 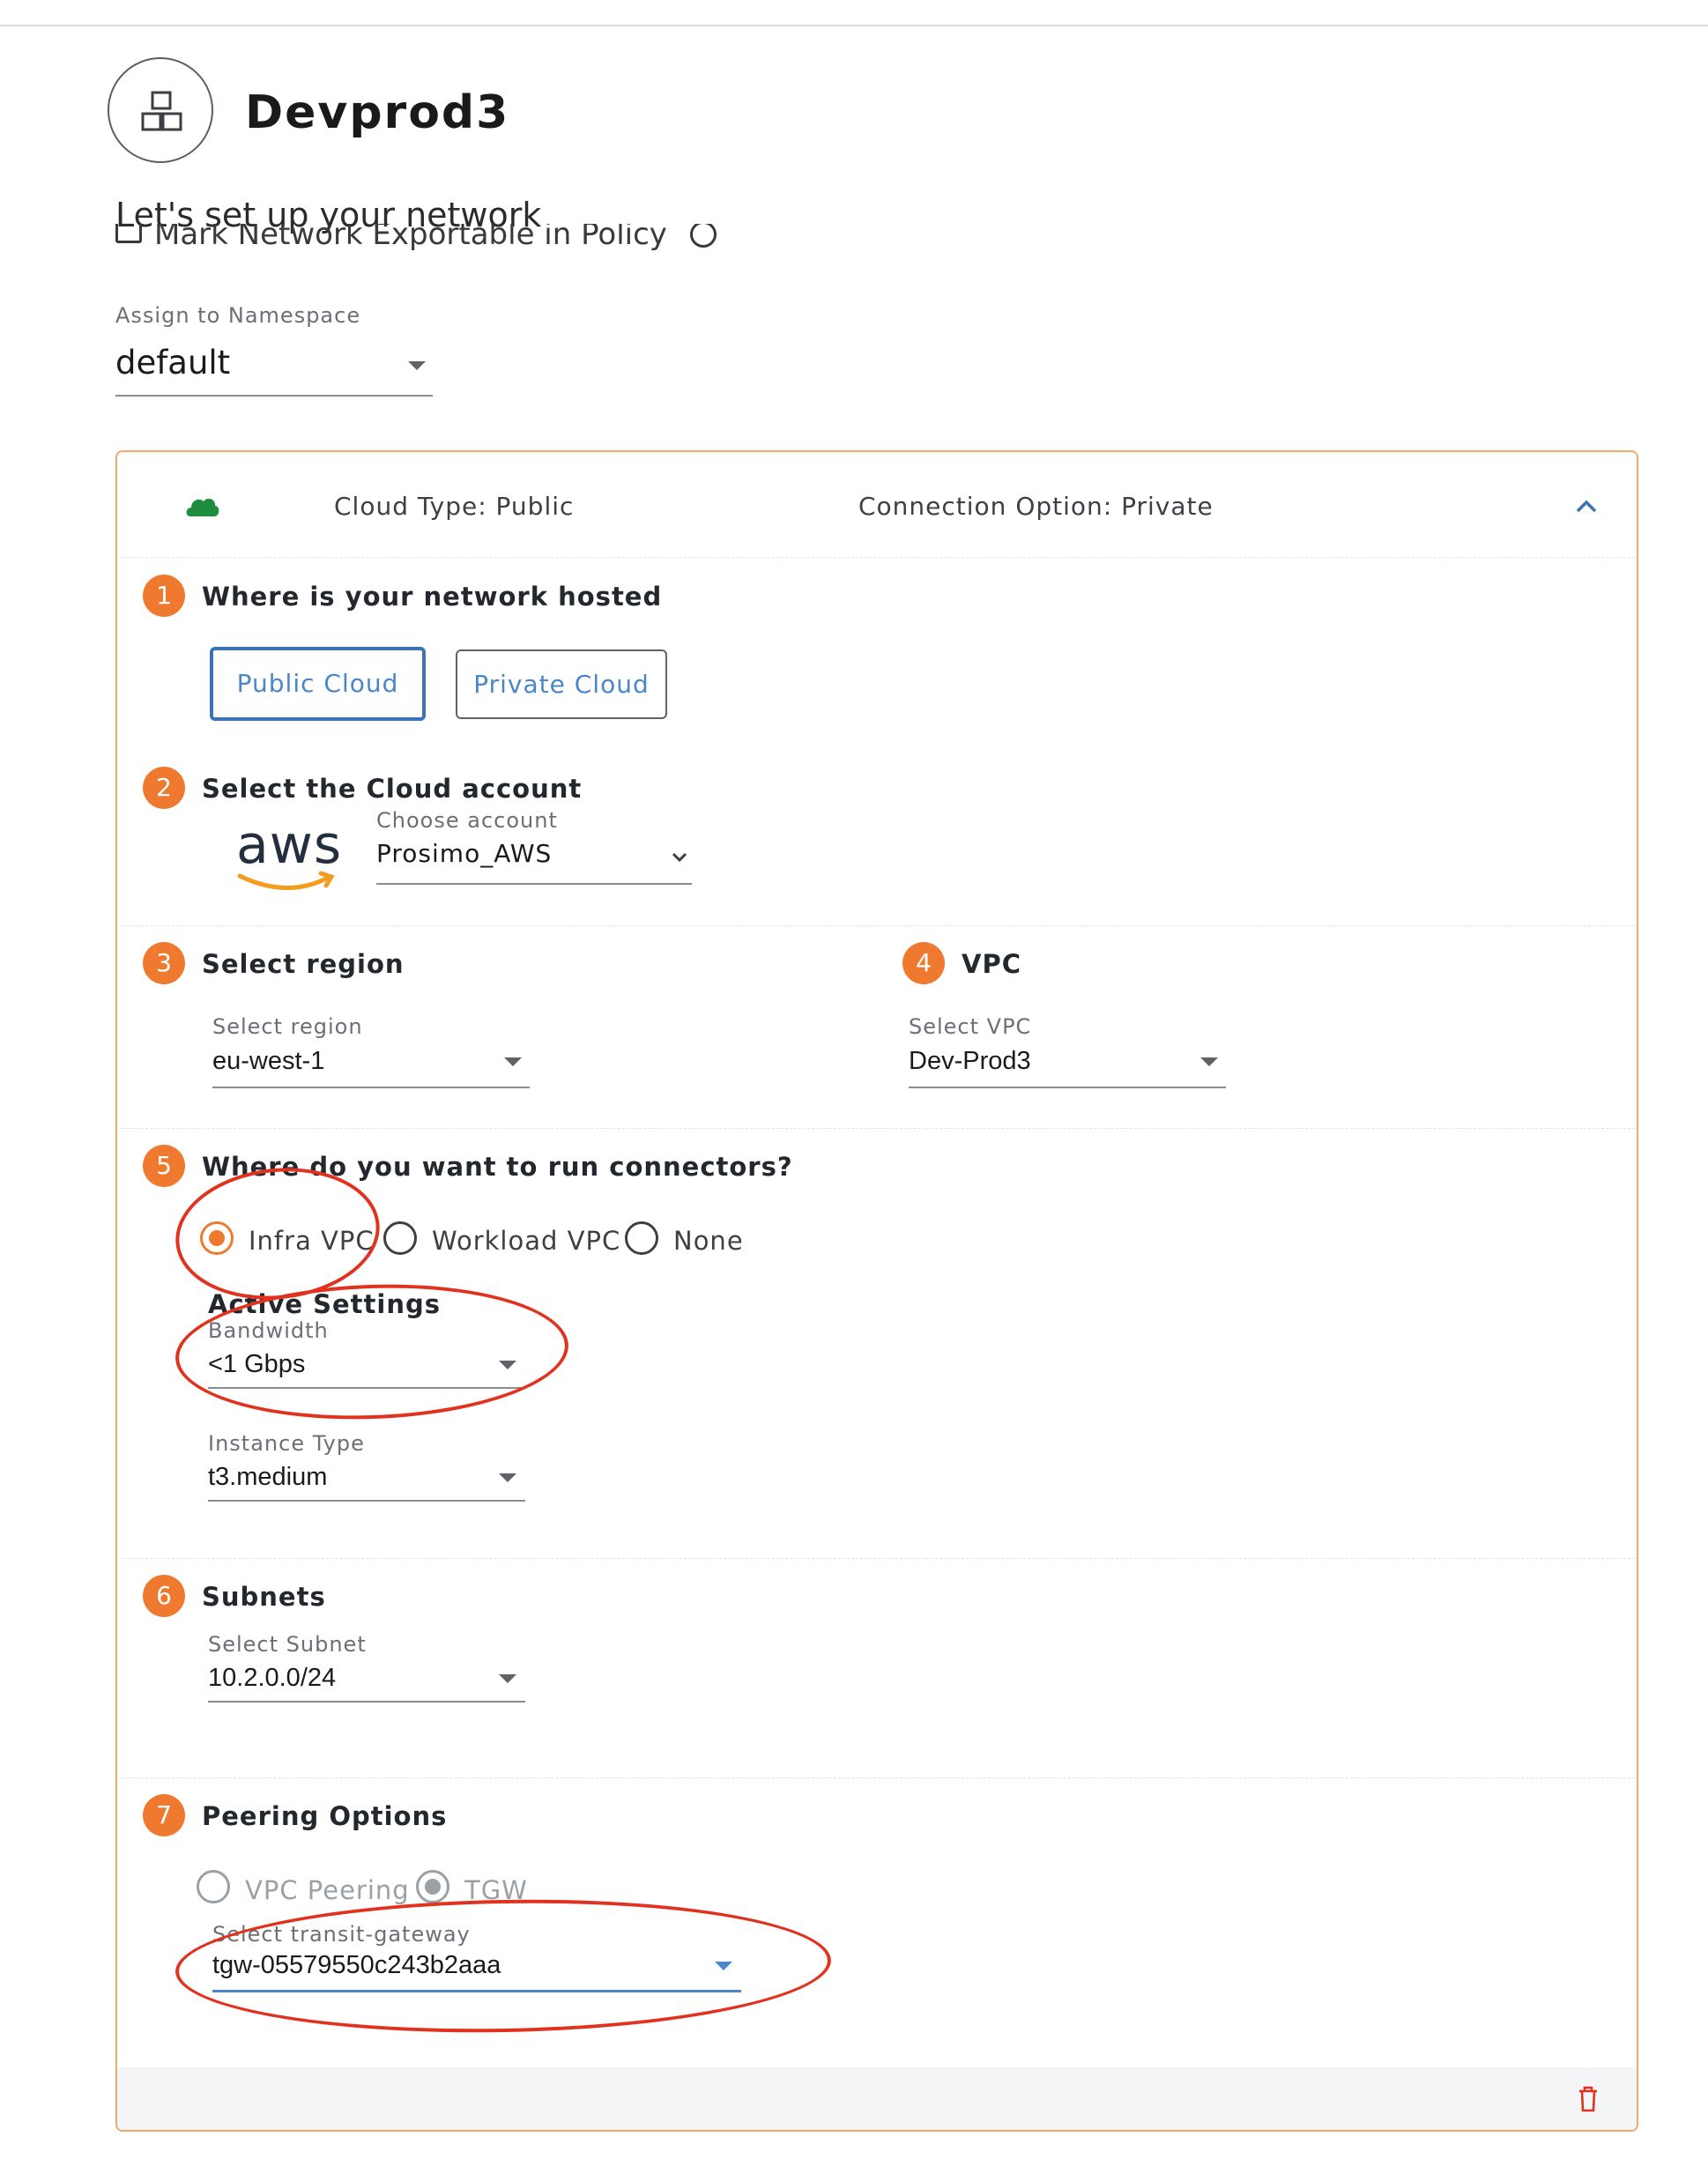 What do you see at coordinates (128, 233) in the screenshot?
I see `exportable-checkbox` at bounding box center [128, 233].